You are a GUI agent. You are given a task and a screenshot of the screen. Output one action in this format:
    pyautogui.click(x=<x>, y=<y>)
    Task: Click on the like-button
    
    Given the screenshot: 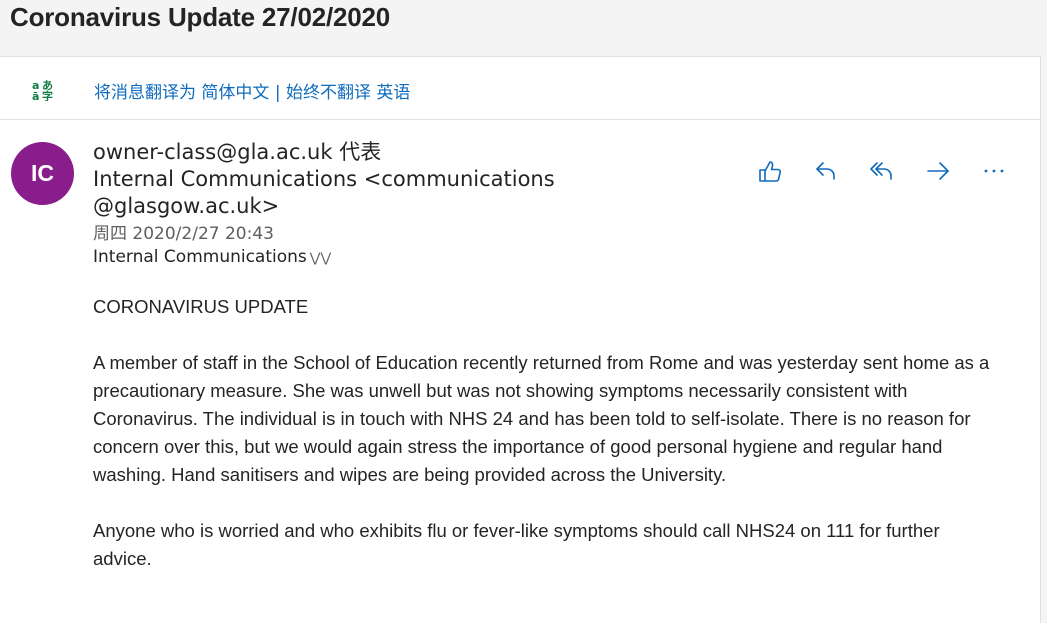 What is the action you would take?
    pyautogui.click(x=770, y=171)
    